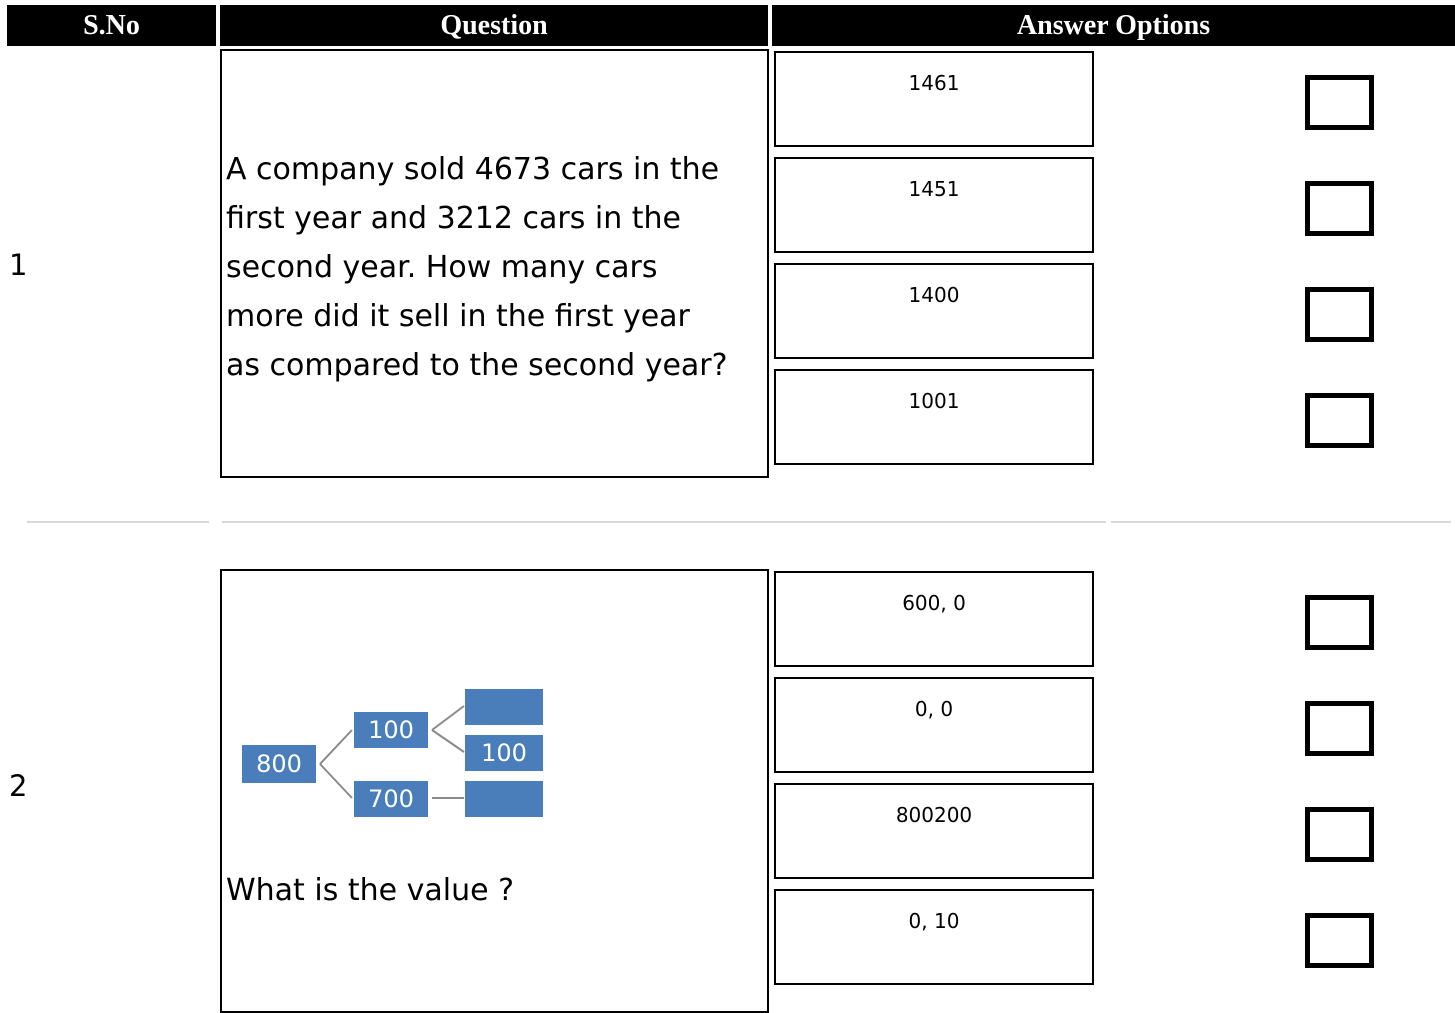 The width and height of the screenshot is (1455, 1013). What do you see at coordinates (934, 295) in the screenshot?
I see `option-label: 1400` at bounding box center [934, 295].